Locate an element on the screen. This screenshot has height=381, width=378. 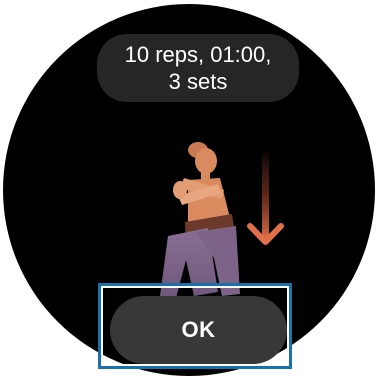
ok-button: OK is located at coordinates (198, 330).